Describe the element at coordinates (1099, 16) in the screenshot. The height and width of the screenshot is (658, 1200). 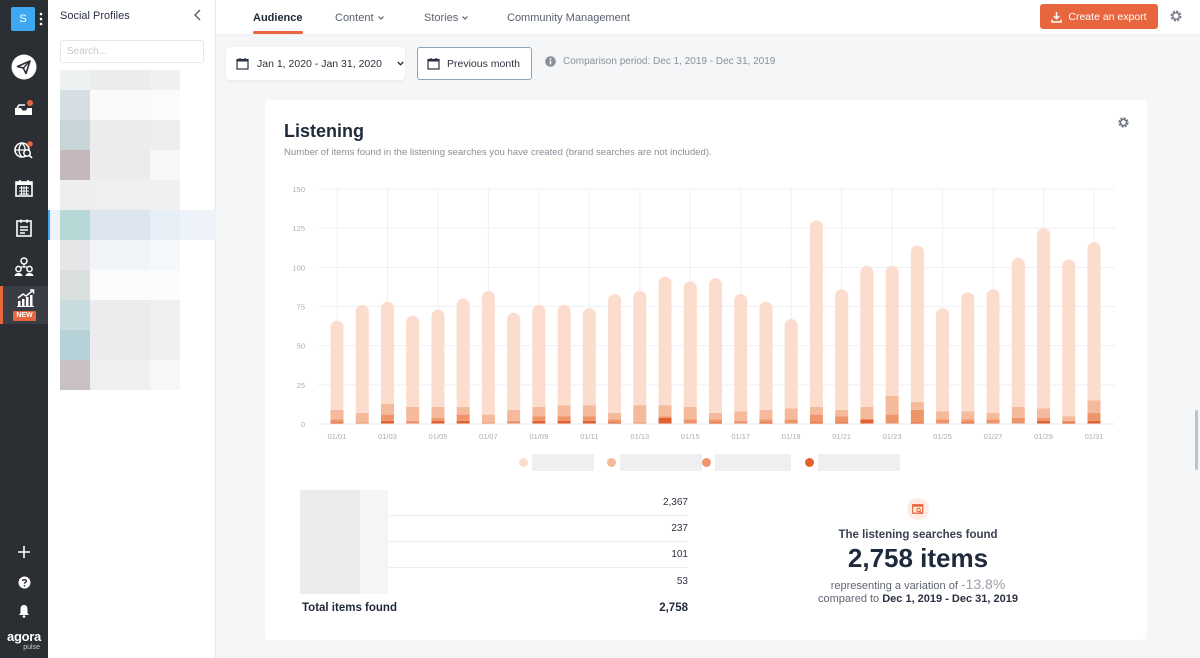
I see `create-export-button: Create an export` at that location.